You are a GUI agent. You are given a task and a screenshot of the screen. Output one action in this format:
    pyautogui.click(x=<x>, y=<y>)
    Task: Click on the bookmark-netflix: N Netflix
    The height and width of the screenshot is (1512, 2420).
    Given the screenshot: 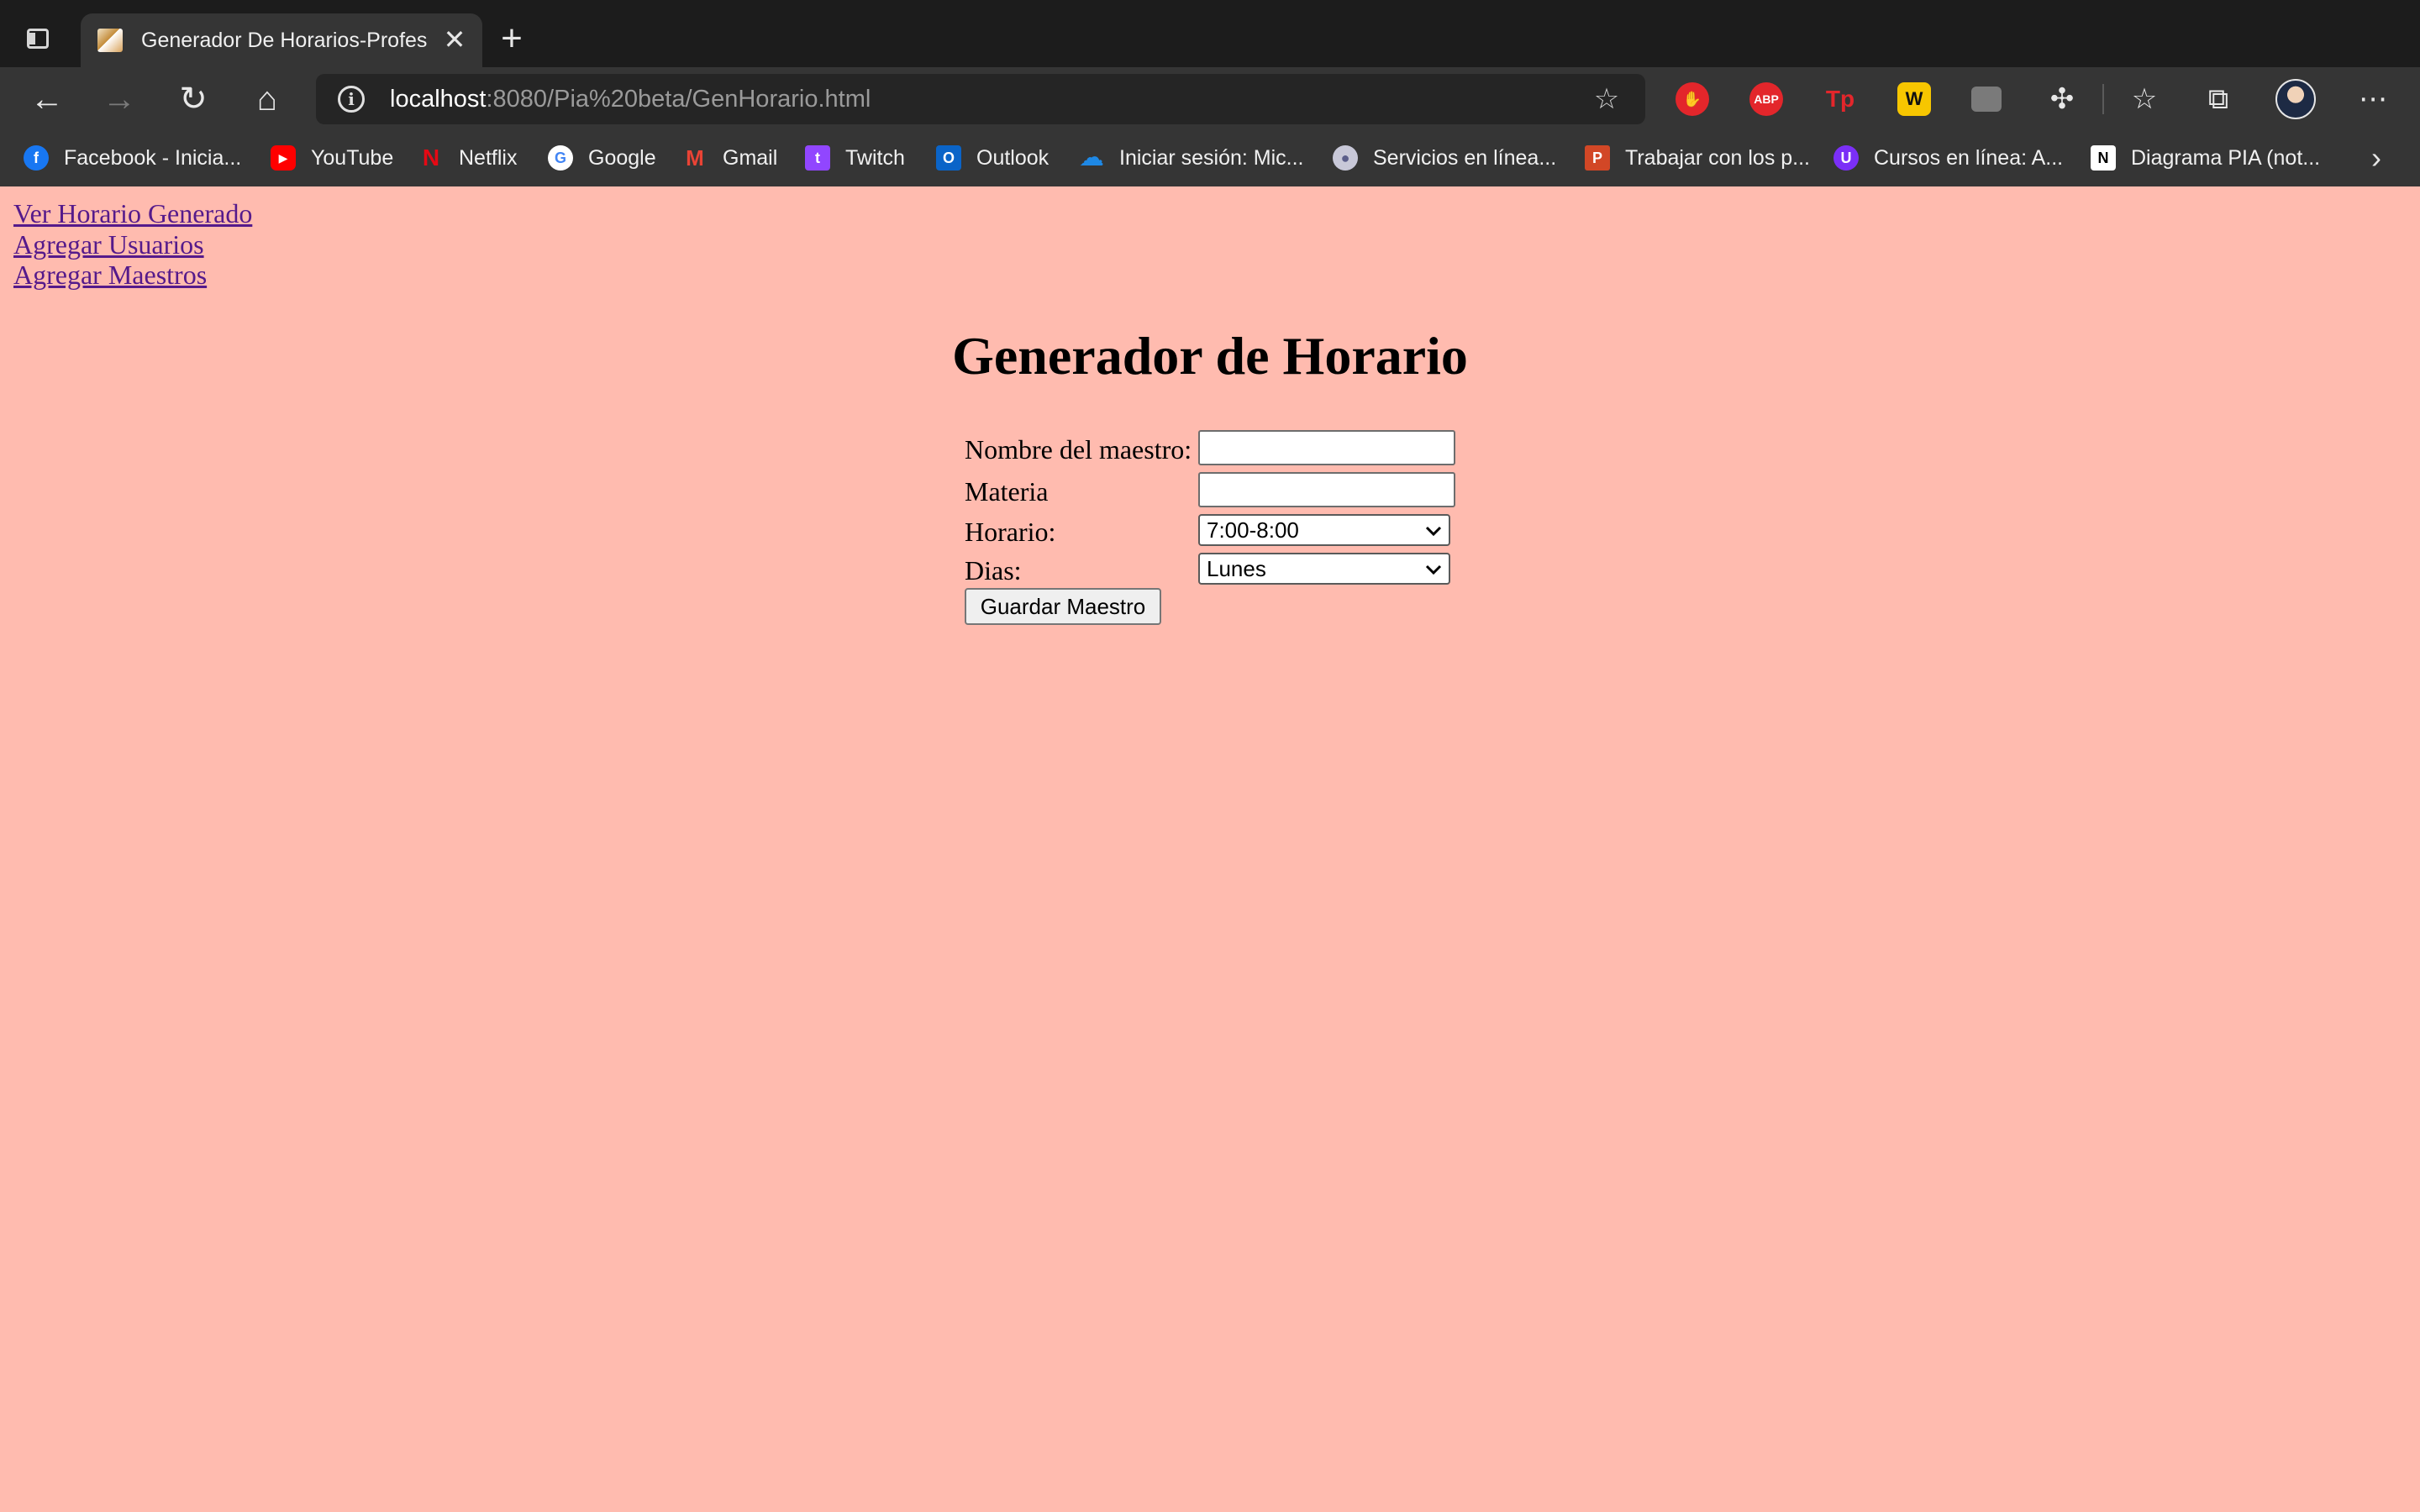 What is the action you would take?
    pyautogui.click(x=468, y=158)
    